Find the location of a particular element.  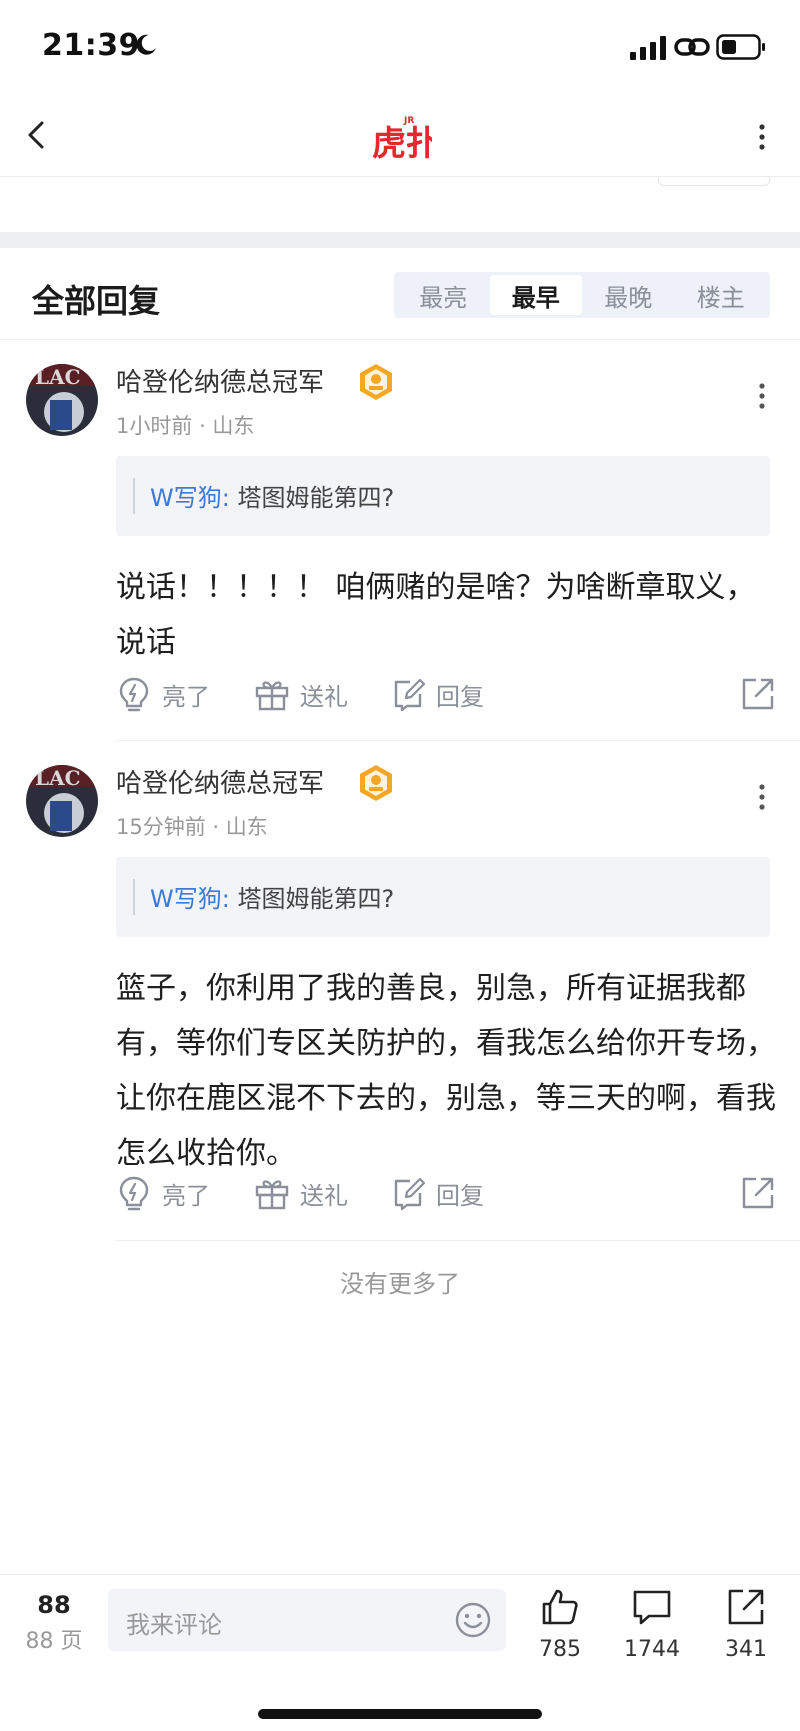

comment-time: 15分钟前 is located at coordinates (161, 827).